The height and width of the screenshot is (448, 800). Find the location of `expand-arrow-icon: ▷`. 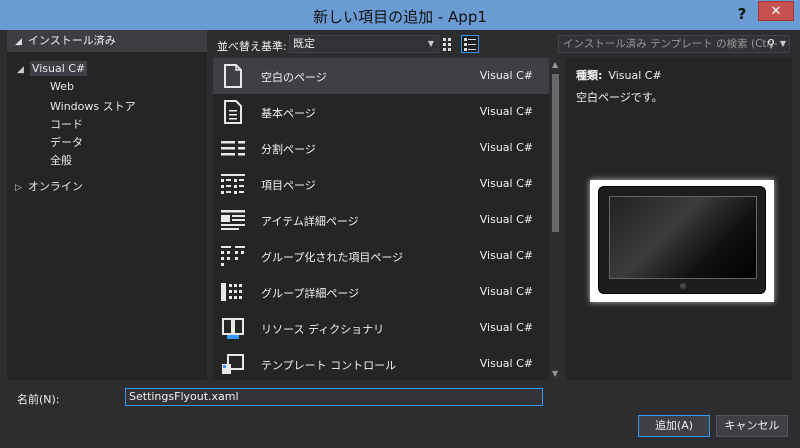

expand-arrow-icon: ▷ is located at coordinates (18, 188).